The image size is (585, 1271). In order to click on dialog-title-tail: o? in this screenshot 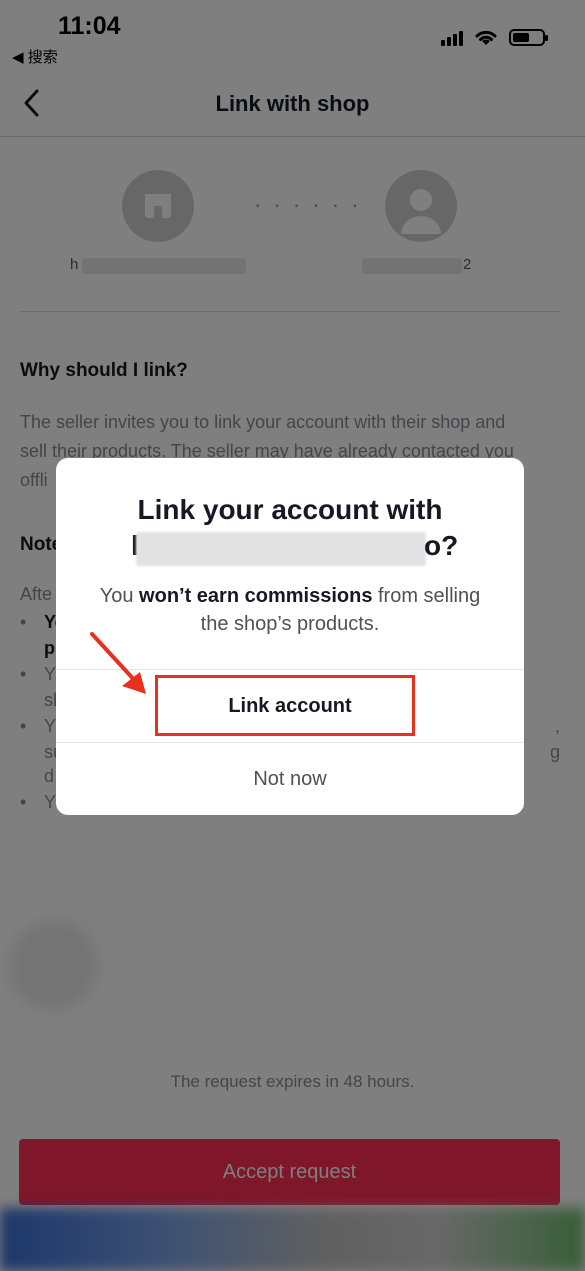, I will do `click(441, 545)`.